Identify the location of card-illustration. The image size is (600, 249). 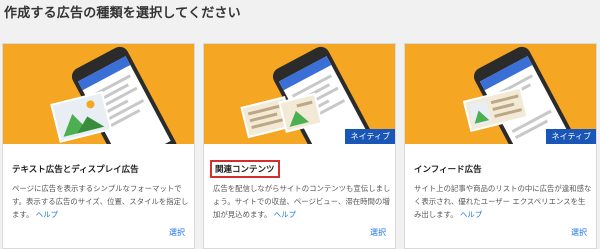
(98, 94).